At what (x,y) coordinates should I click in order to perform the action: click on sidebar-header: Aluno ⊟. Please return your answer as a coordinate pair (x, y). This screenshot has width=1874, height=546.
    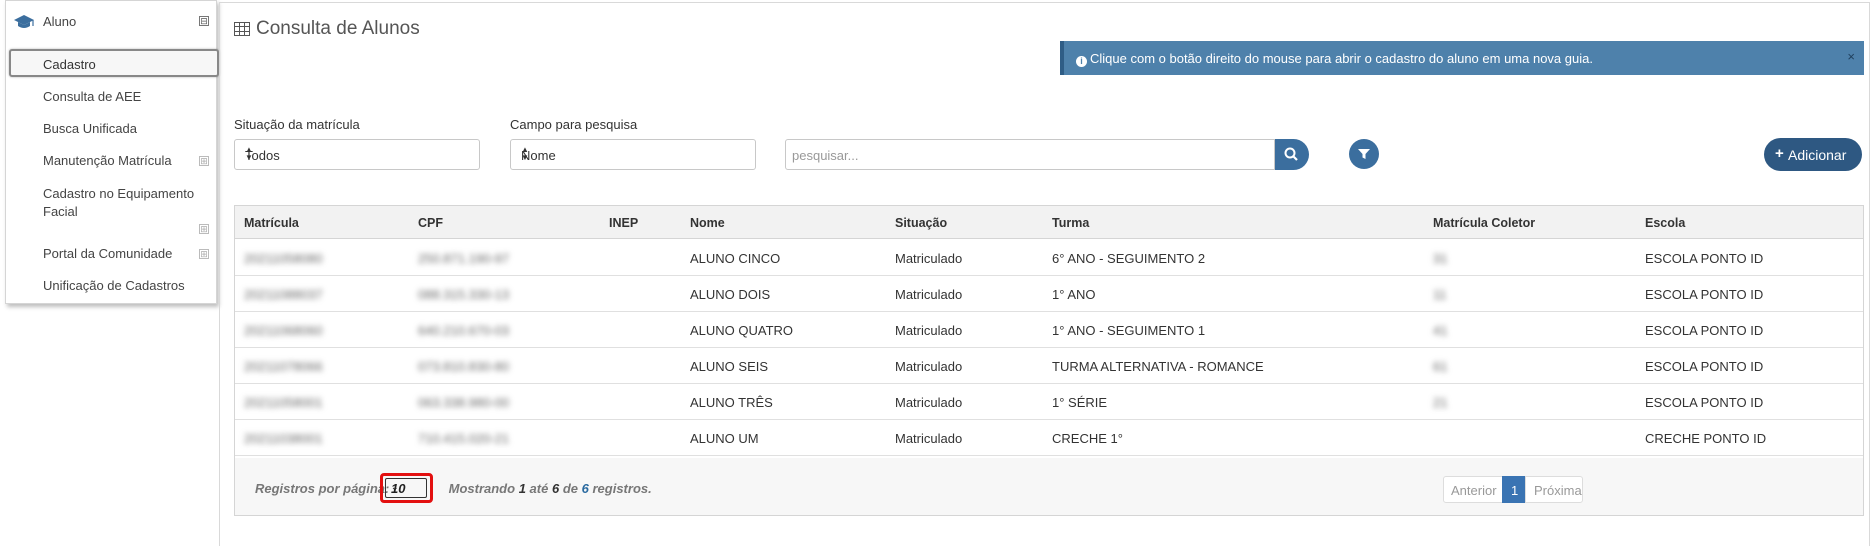
    Looking at the image, I should click on (111, 23).